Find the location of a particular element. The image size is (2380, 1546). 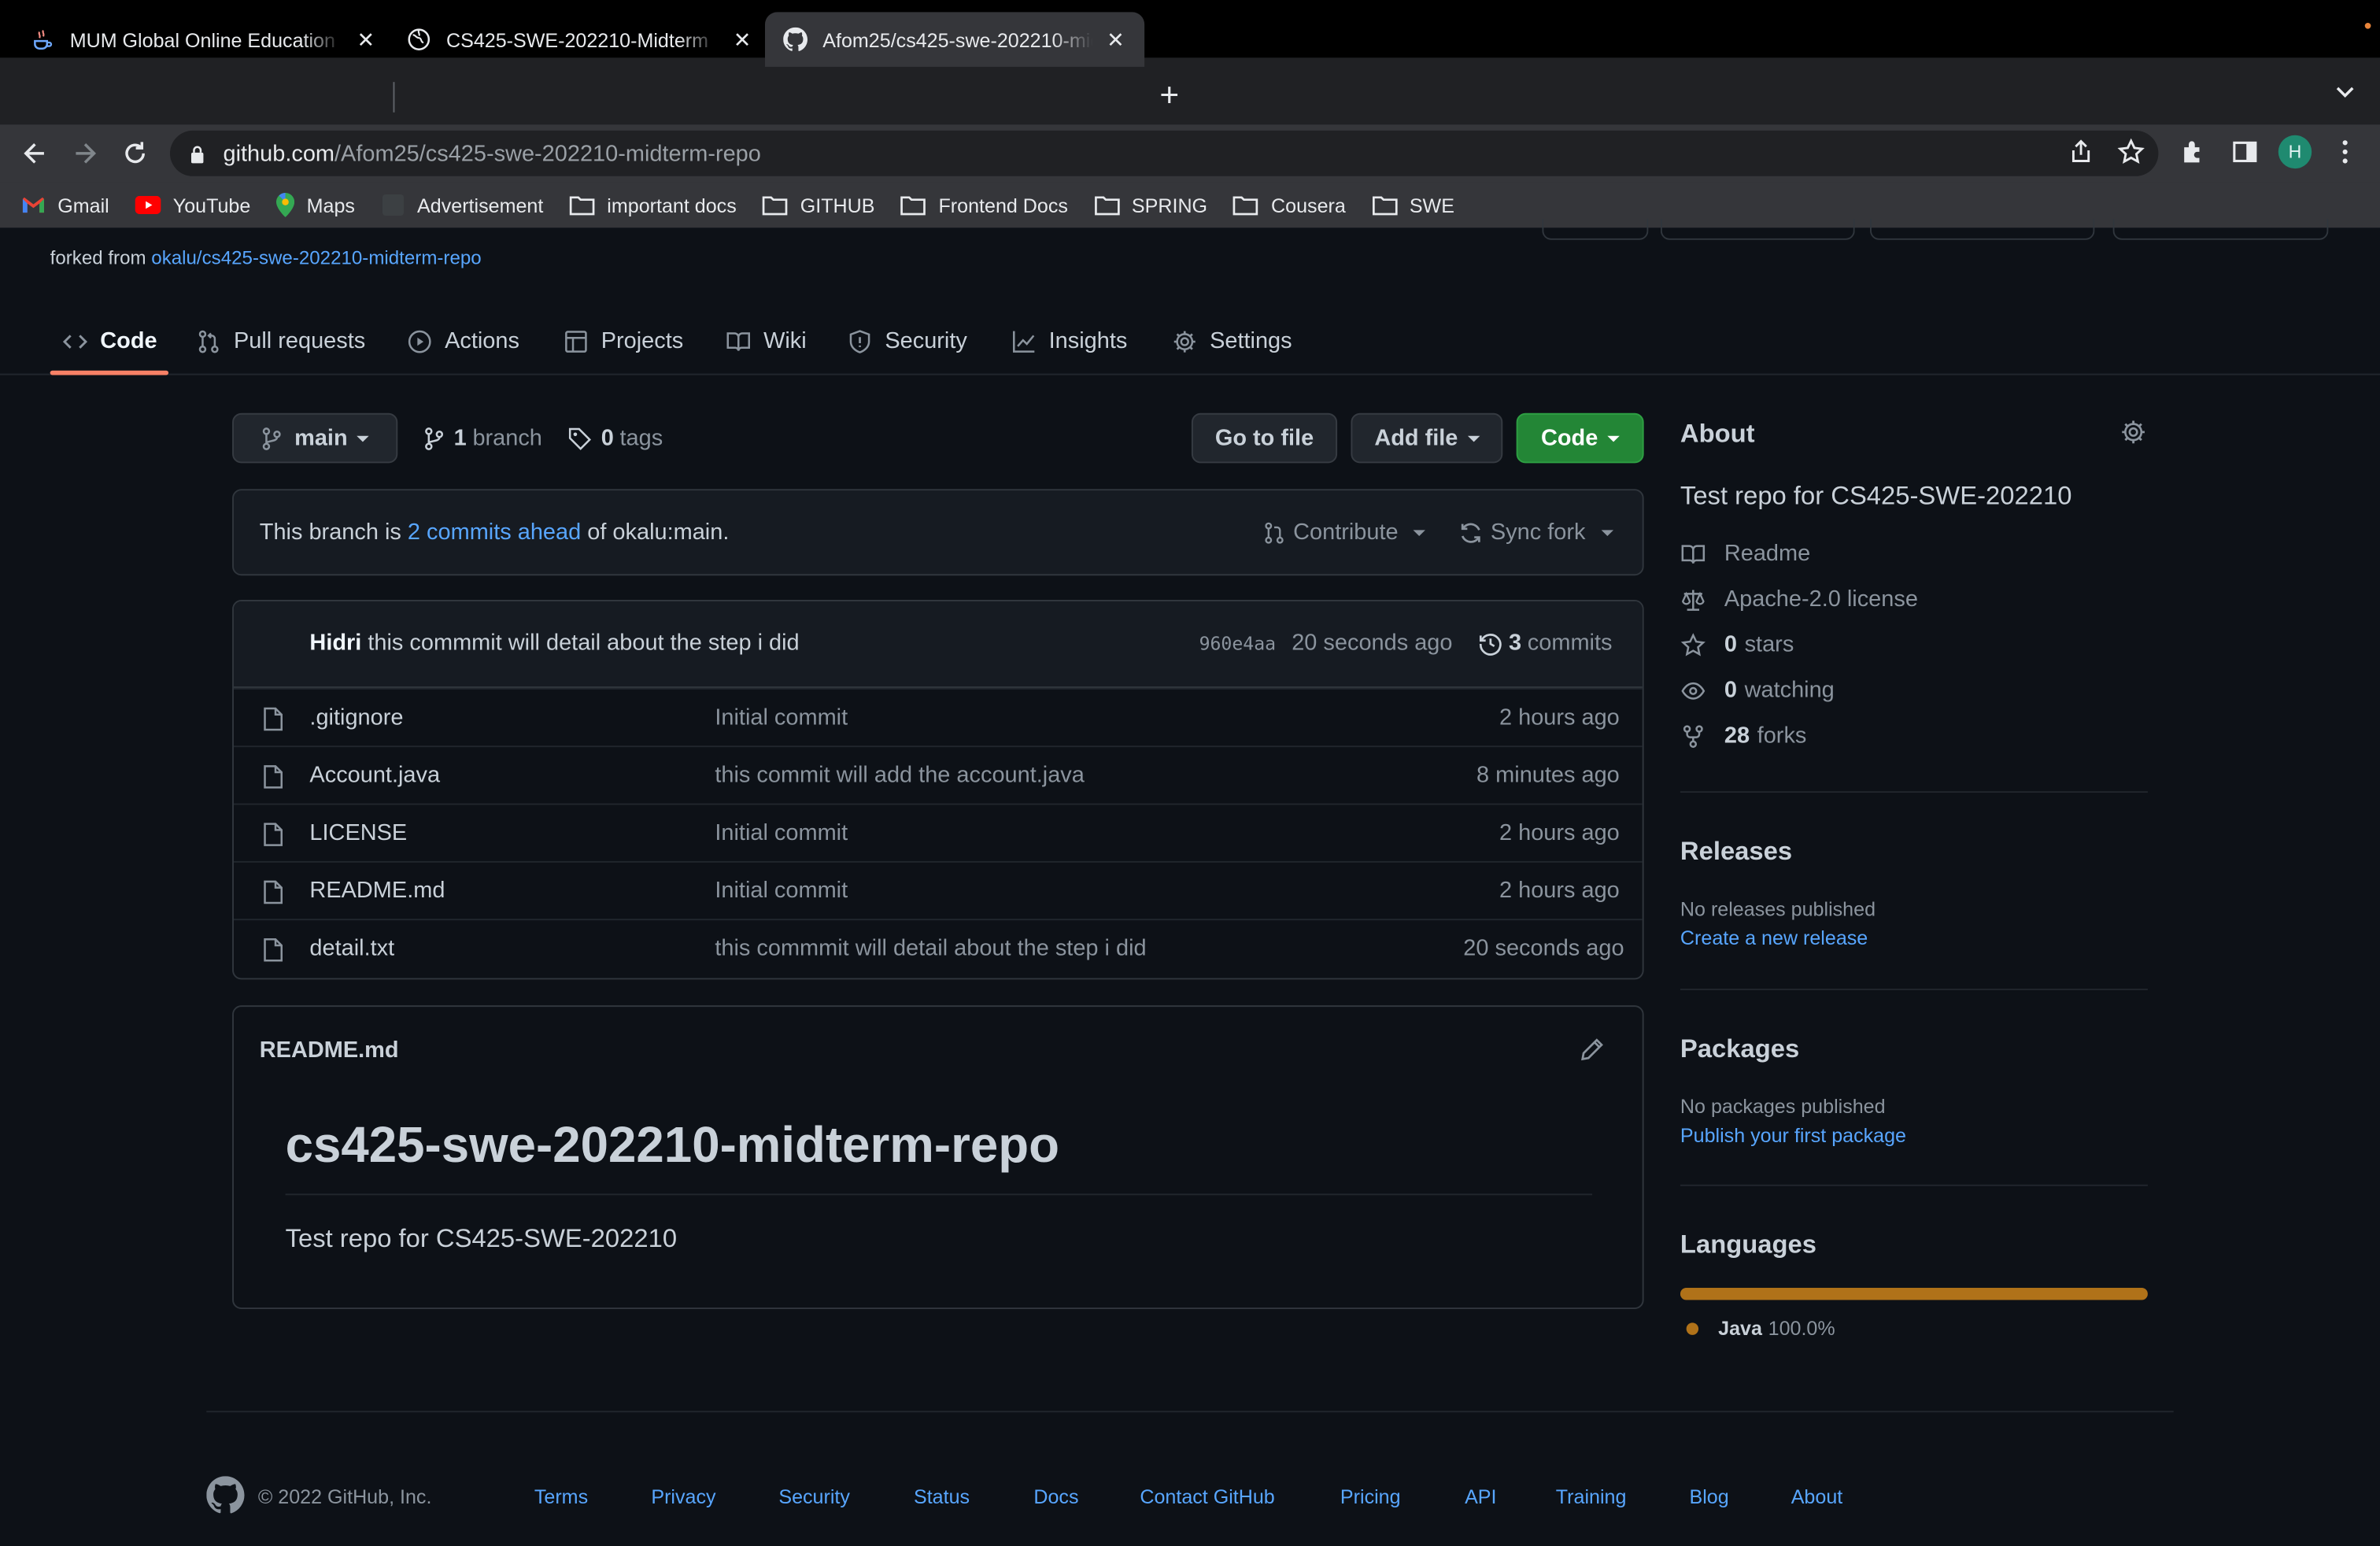

add-file-button: Add file is located at coordinates (1427, 438).